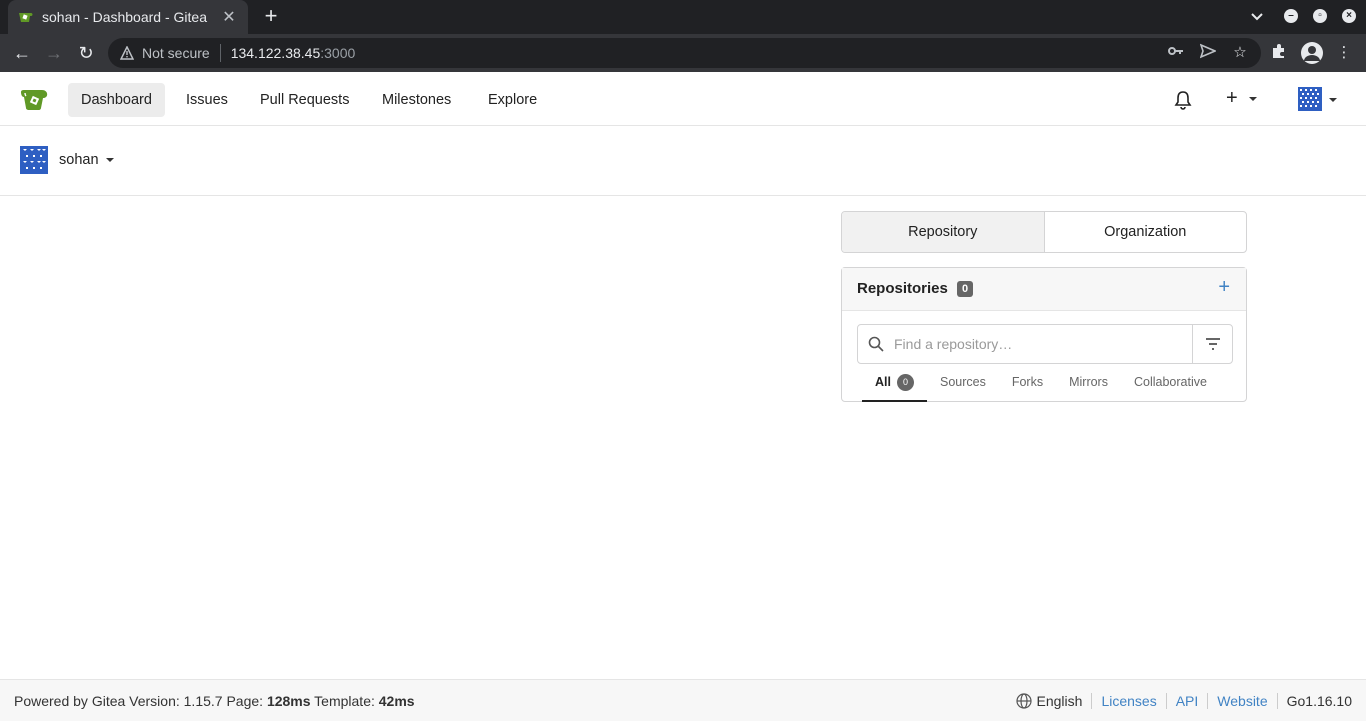  Describe the element at coordinates (1060, 701) in the screenshot. I see `language-selector: English` at that location.